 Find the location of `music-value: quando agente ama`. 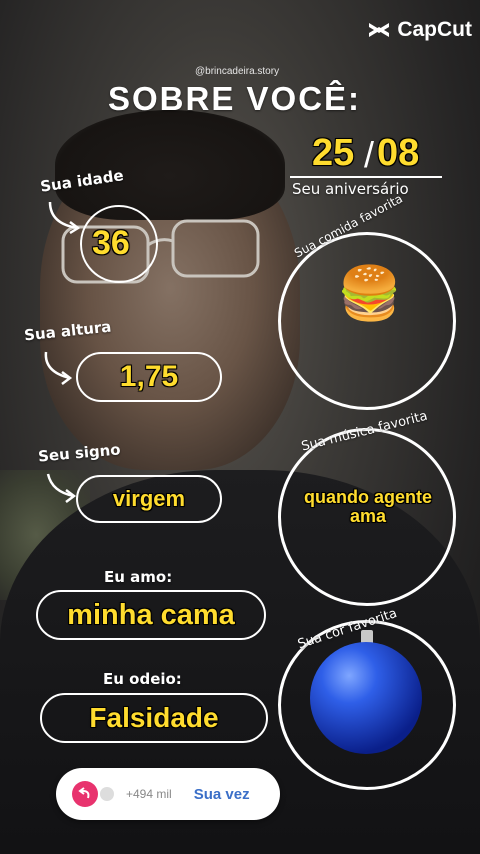

music-value: quando agente ama is located at coordinates (367, 506).